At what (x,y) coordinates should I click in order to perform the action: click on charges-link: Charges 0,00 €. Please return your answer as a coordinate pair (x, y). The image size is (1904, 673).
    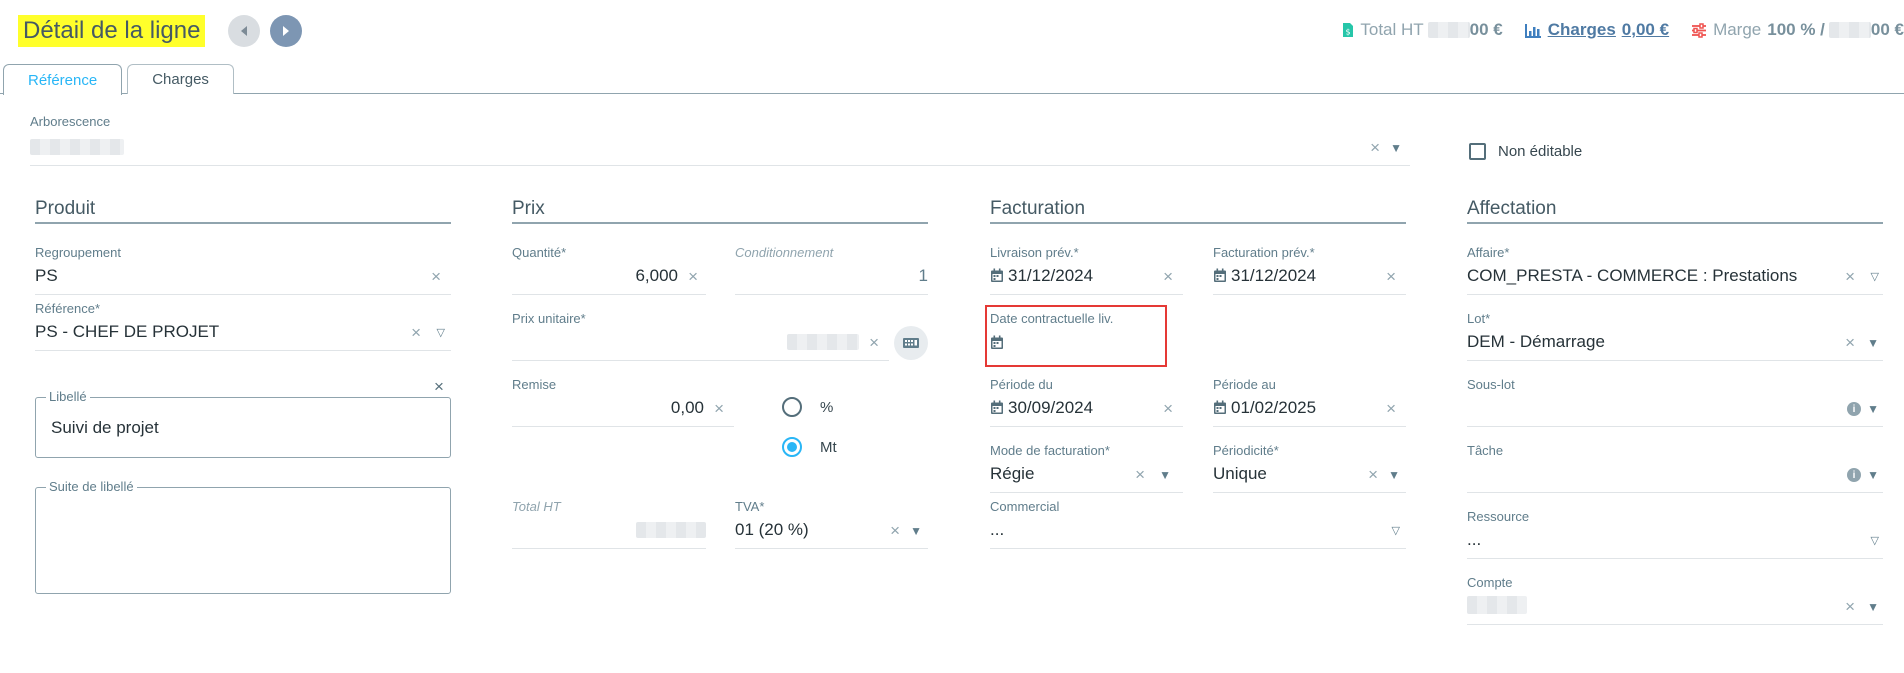
    Looking at the image, I should click on (1596, 30).